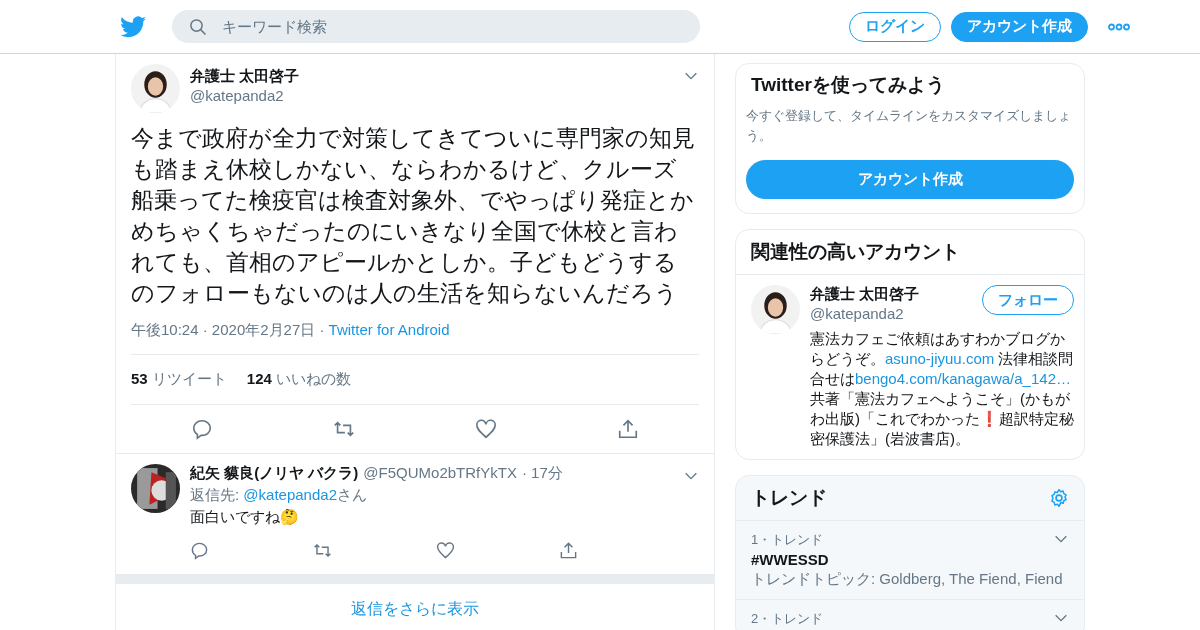  What do you see at coordinates (133, 26) in the screenshot?
I see `bird-logo-icon` at bounding box center [133, 26].